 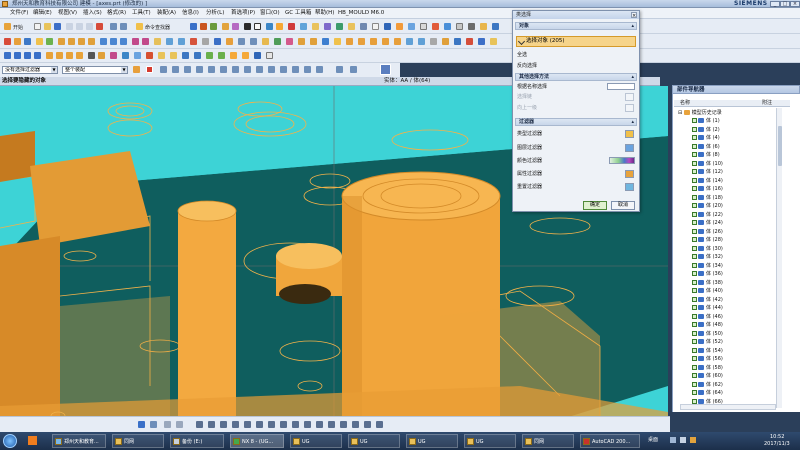 What do you see at coordinates (385, 69) in the screenshot?
I see `view-triad-icon` at bounding box center [385, 69].